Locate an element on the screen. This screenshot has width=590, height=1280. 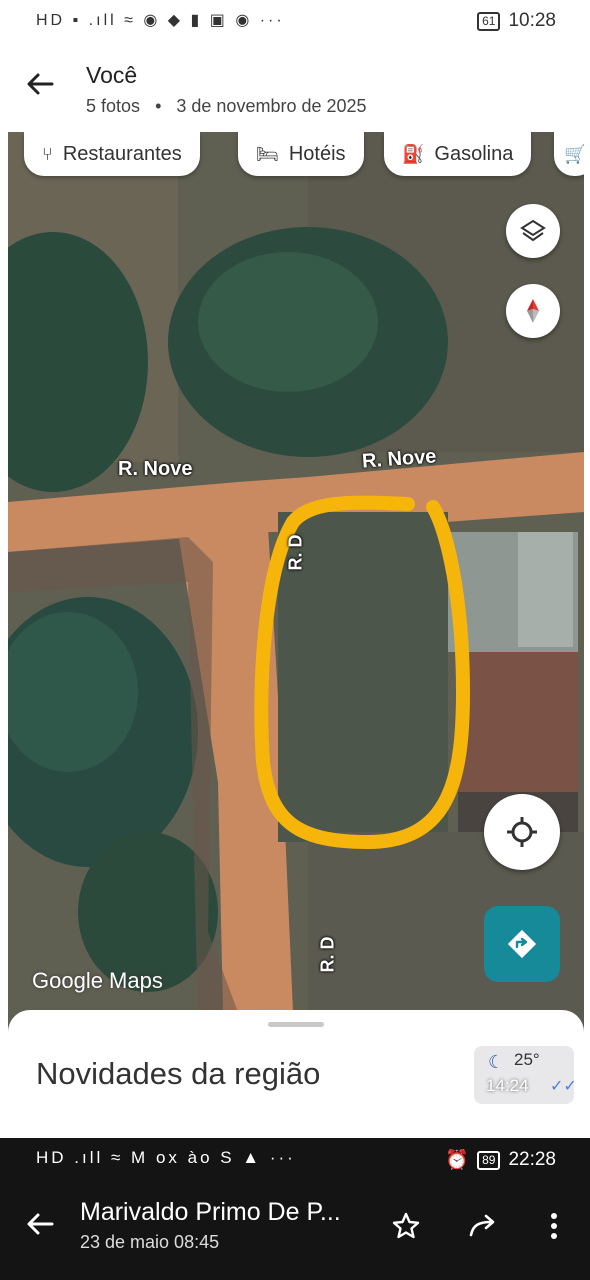
time-overlay: 14:24 is located at coordinates (507, 1085).